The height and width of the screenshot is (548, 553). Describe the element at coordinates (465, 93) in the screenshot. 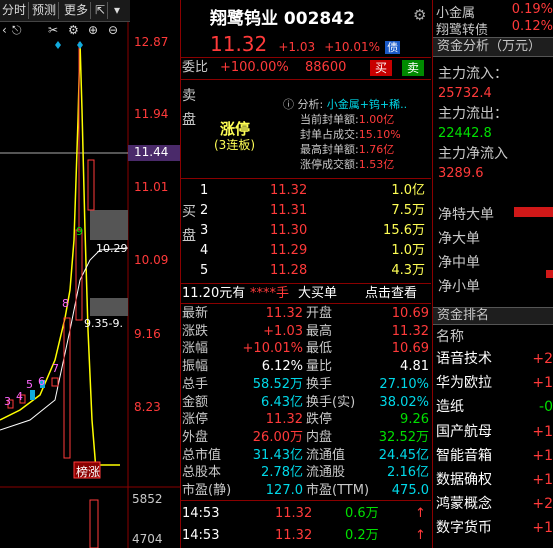

I see `inflow-value: 25732.4` at that location.